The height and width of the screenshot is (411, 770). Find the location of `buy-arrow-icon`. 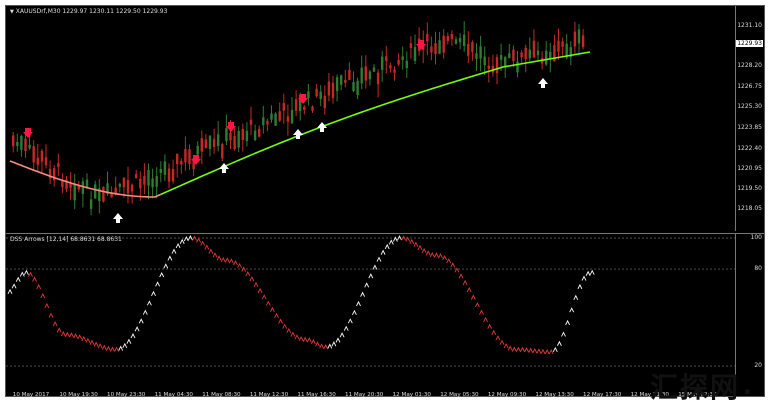

buy-arrow-icon is located at coordinates (322, 127).